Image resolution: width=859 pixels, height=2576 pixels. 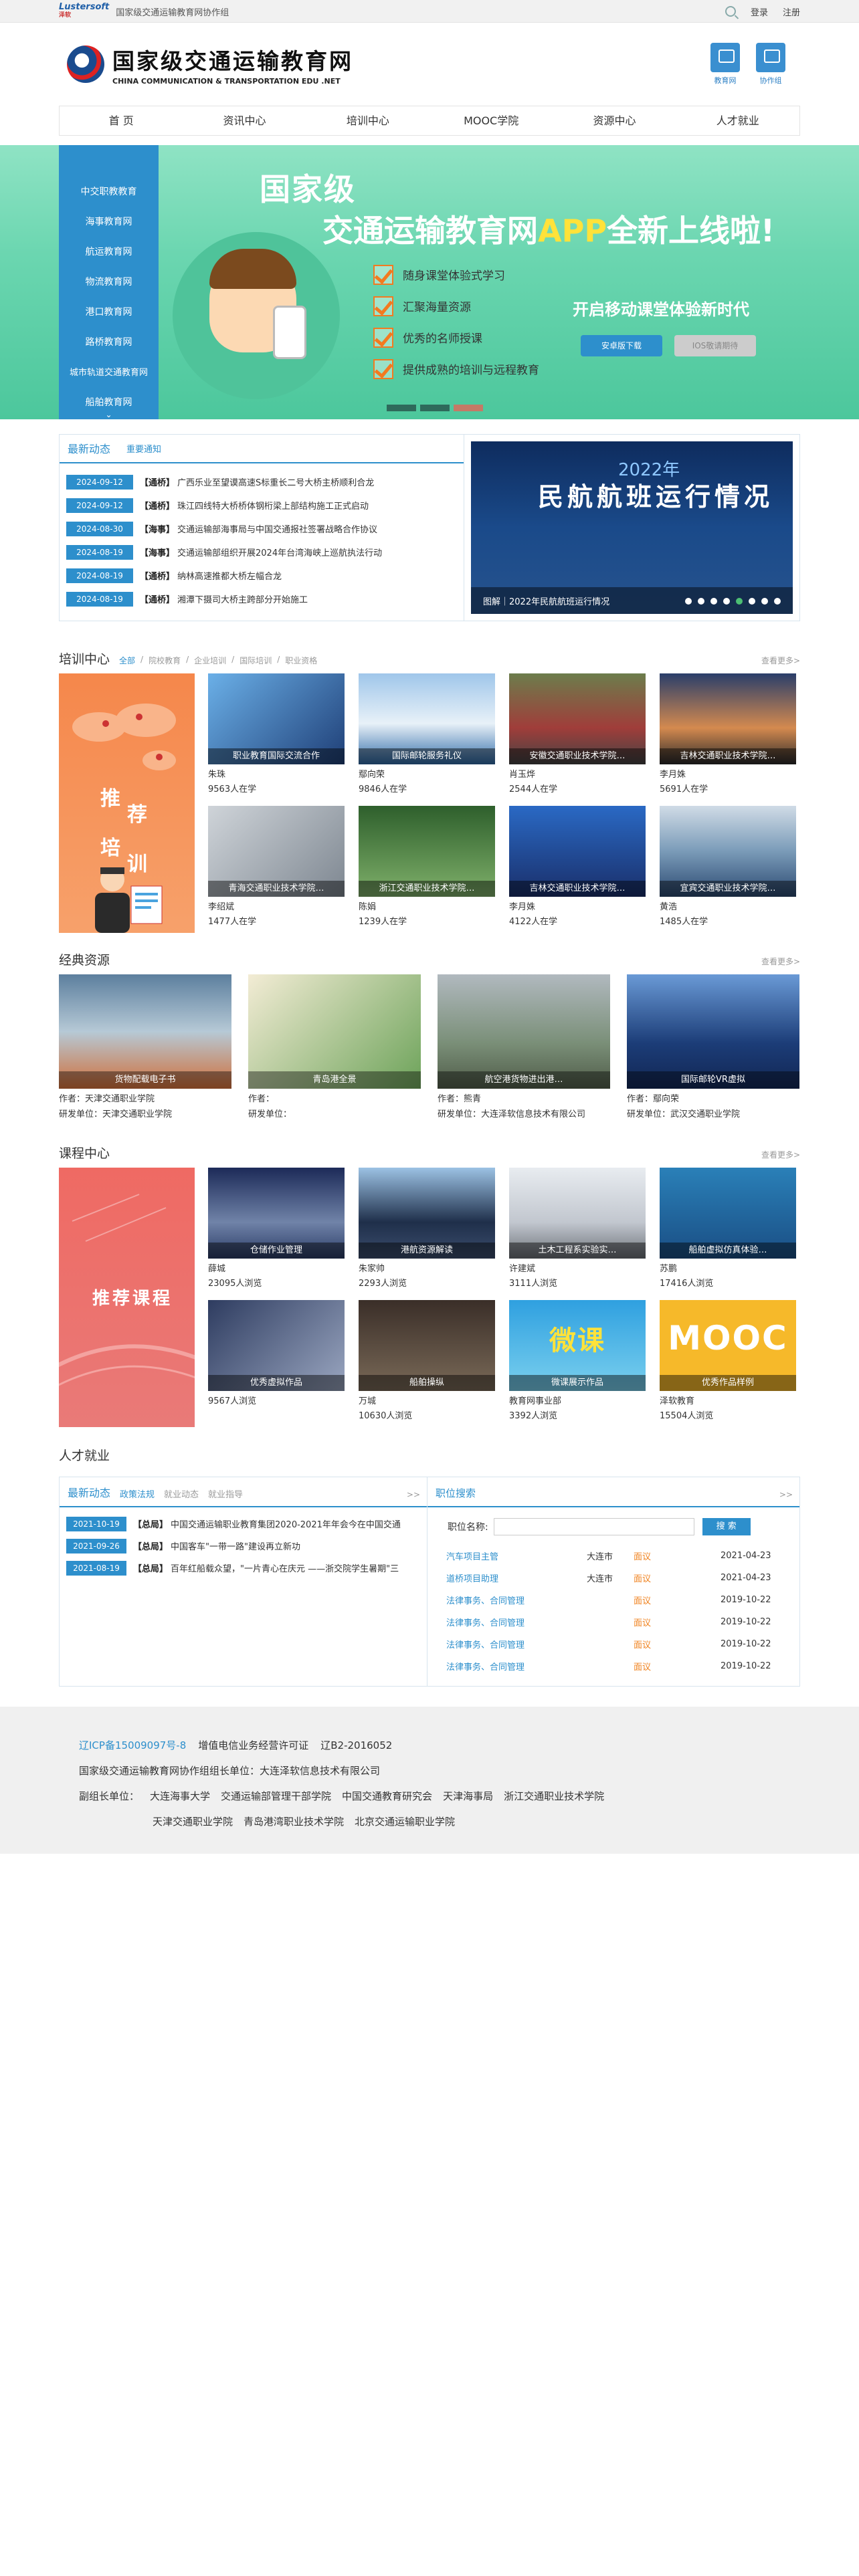 I want to click on training-card: 安徽交通职业技术学院… 肖玉烨 2544人在学, so click(x=578, y=737).